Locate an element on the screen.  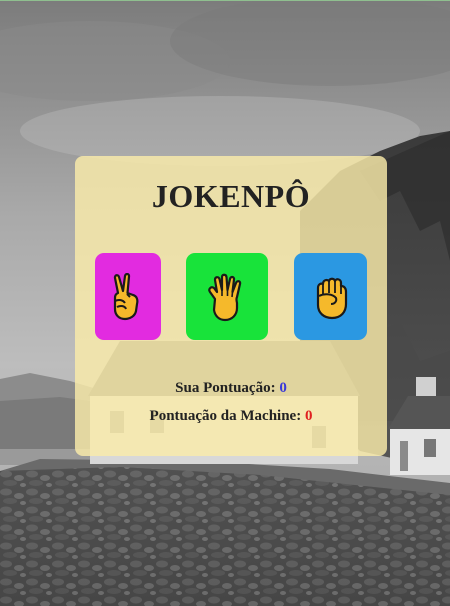
raised-hand-icon is located at coordinates (225, 297).